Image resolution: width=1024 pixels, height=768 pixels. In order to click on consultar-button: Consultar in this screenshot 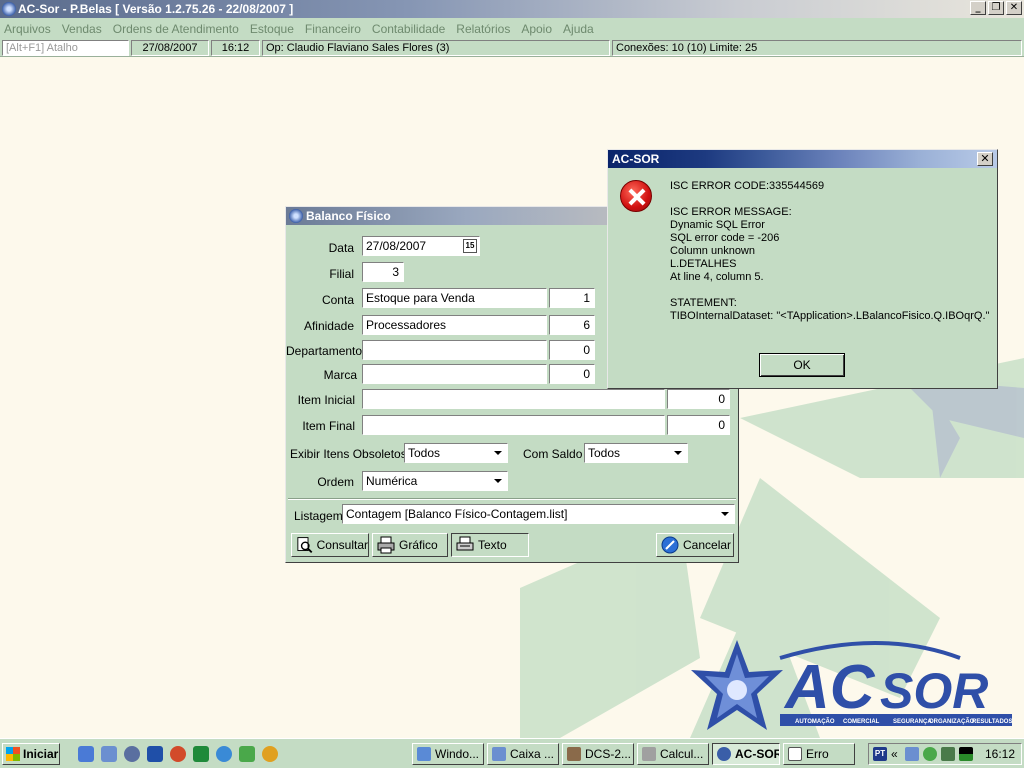, I will do `click(330, 545)`.